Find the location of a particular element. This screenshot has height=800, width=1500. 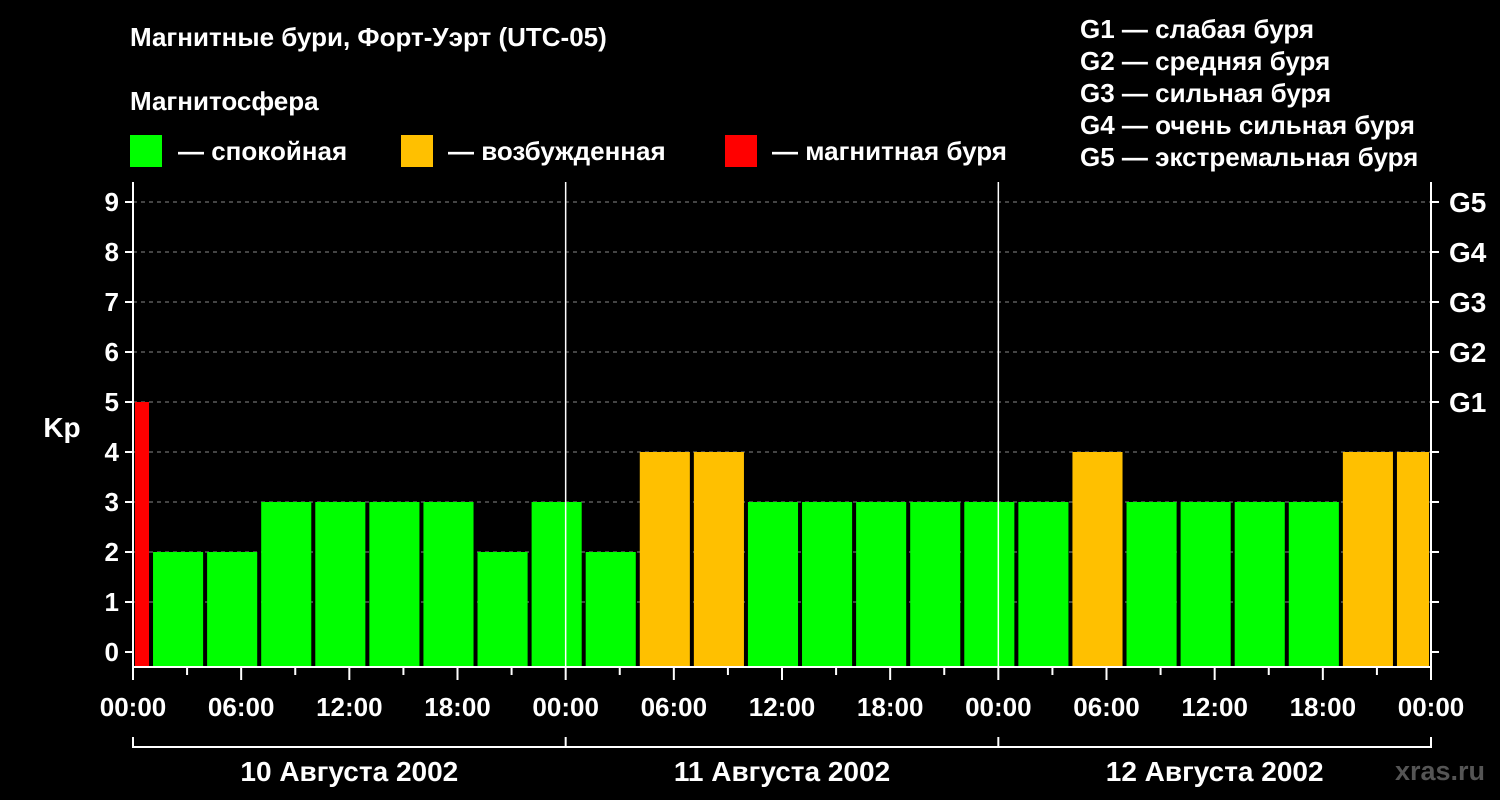

y-tick-label: 3 is located at coordinates (112, 502).